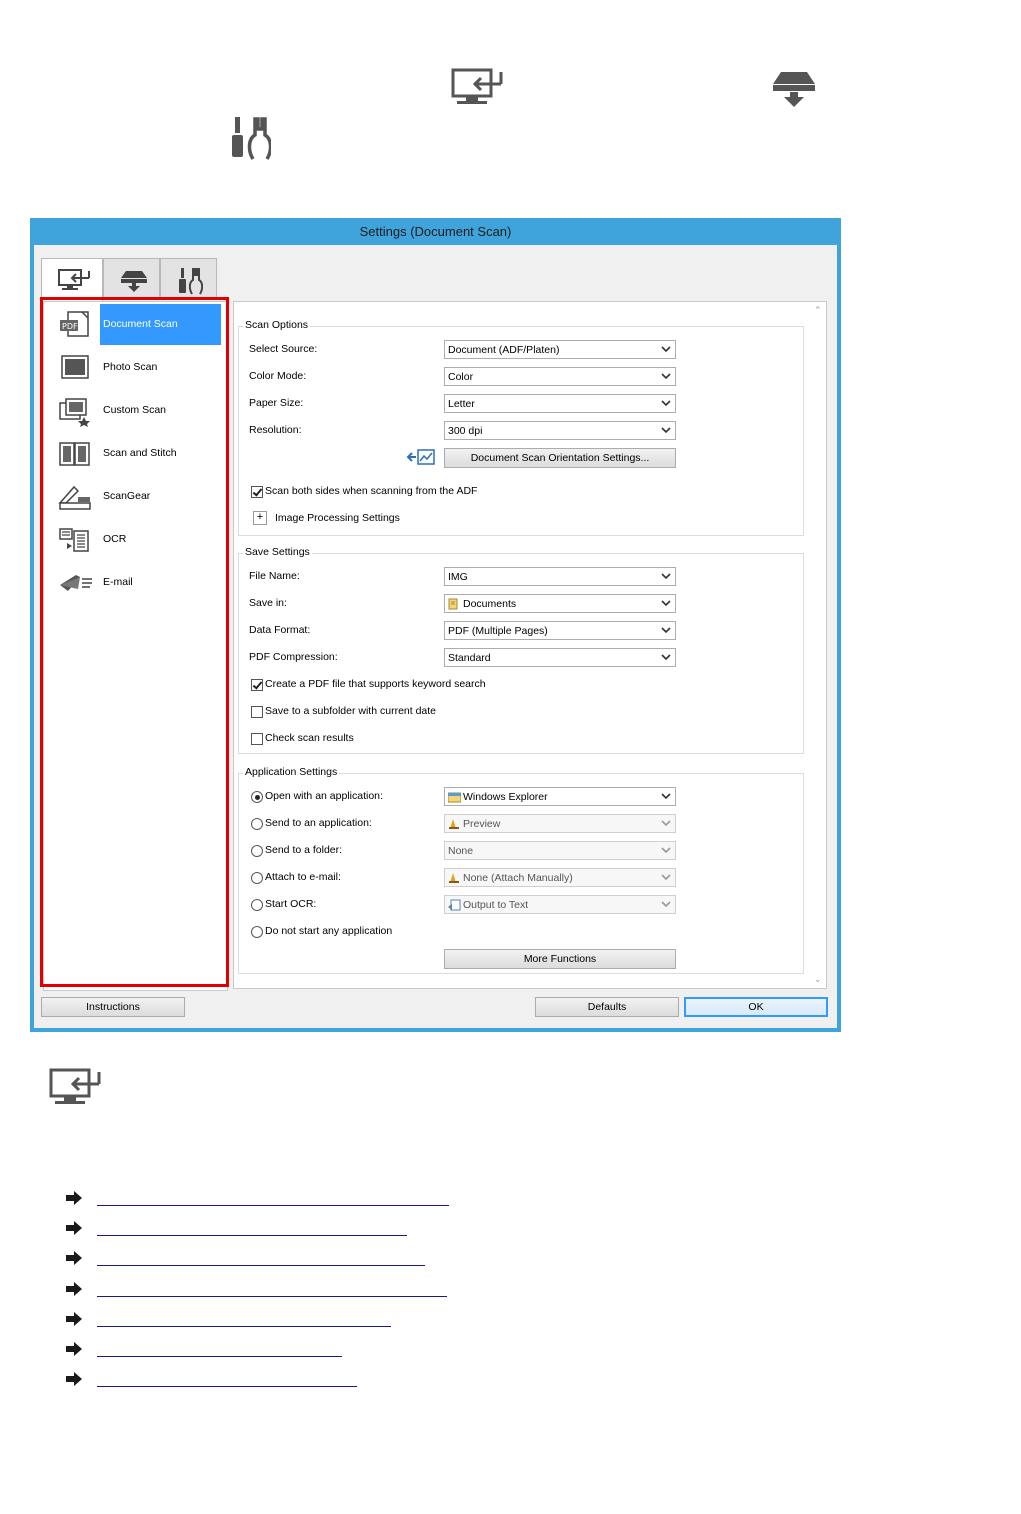 The height and width of the screenshot is (1514, 1021). I want to click on attach-email-dropdown: None (Attach Manually), so click(560, 877).